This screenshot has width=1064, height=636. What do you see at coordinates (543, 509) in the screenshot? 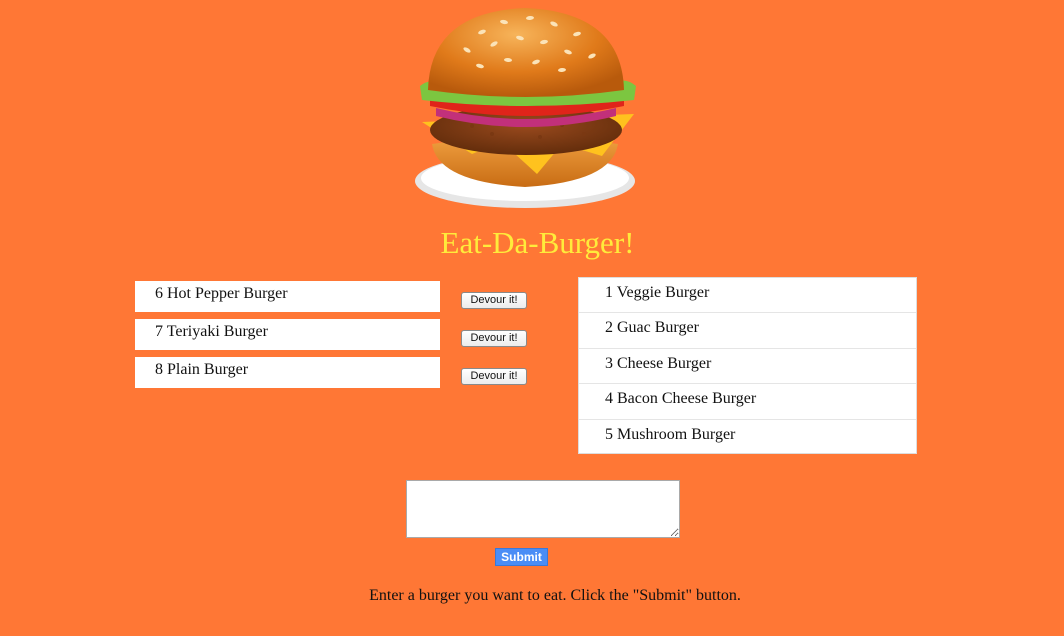
I see `burger-name-input` at bounding box center [543, 509].